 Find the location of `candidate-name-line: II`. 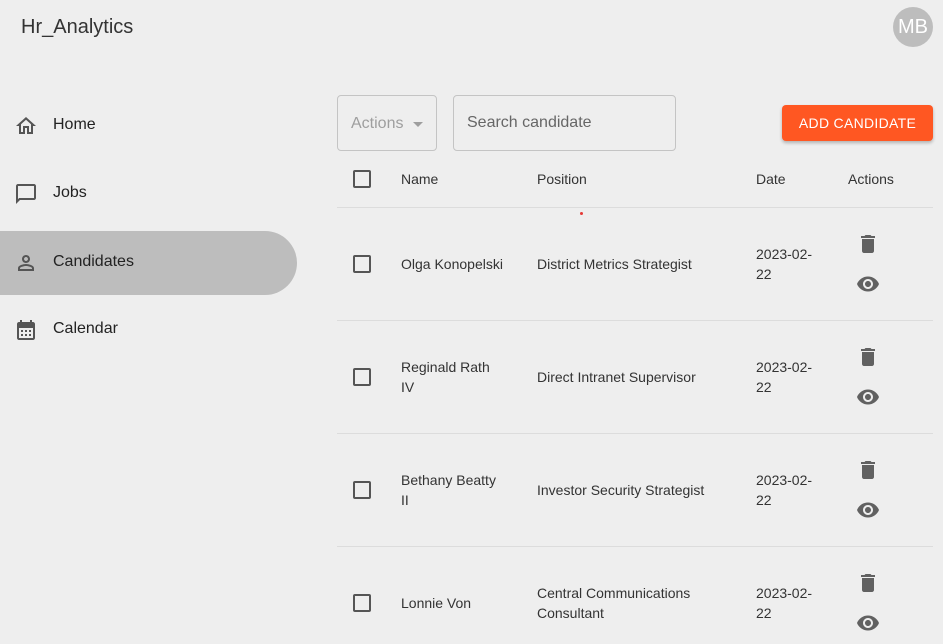

candidate-name-line: II is located at coordinates (405, 500).